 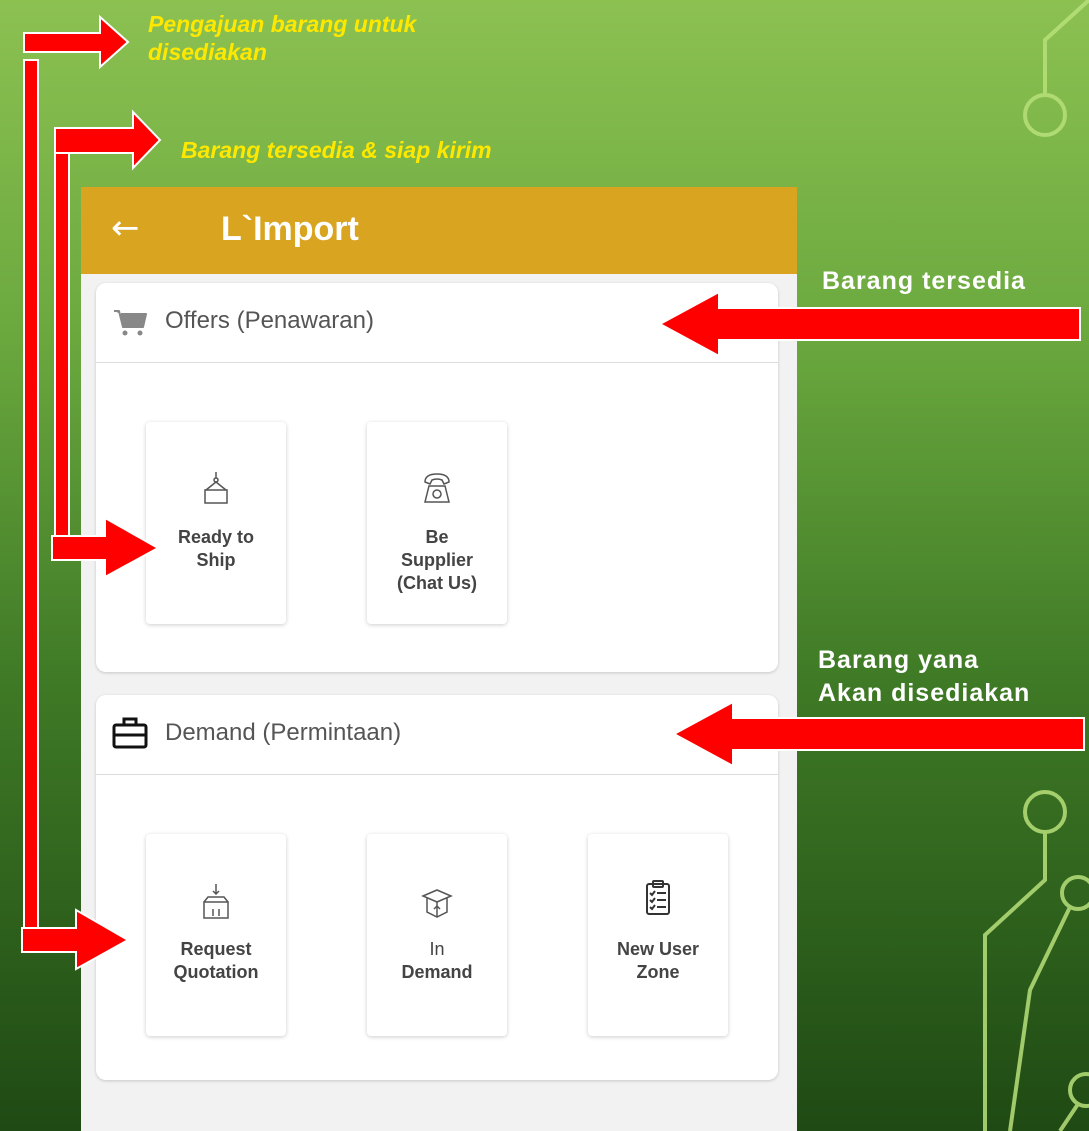 What do you see at coordinates (899, 660) in the screenshot?
I see `annotation-akan-line1: Barang yana` at bounding box center [899, 660].